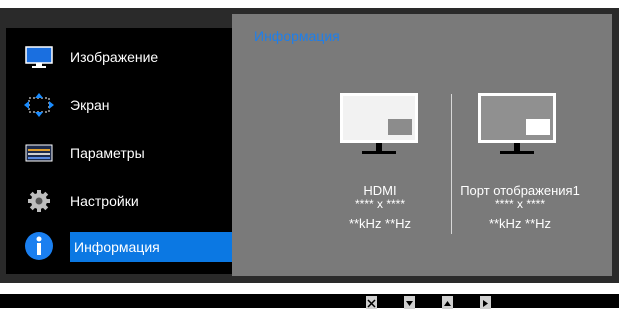 Image resolution: width=619 pixels, height=314 pixels. I want to click on menu-item-information: Информация, so click(151, 247).